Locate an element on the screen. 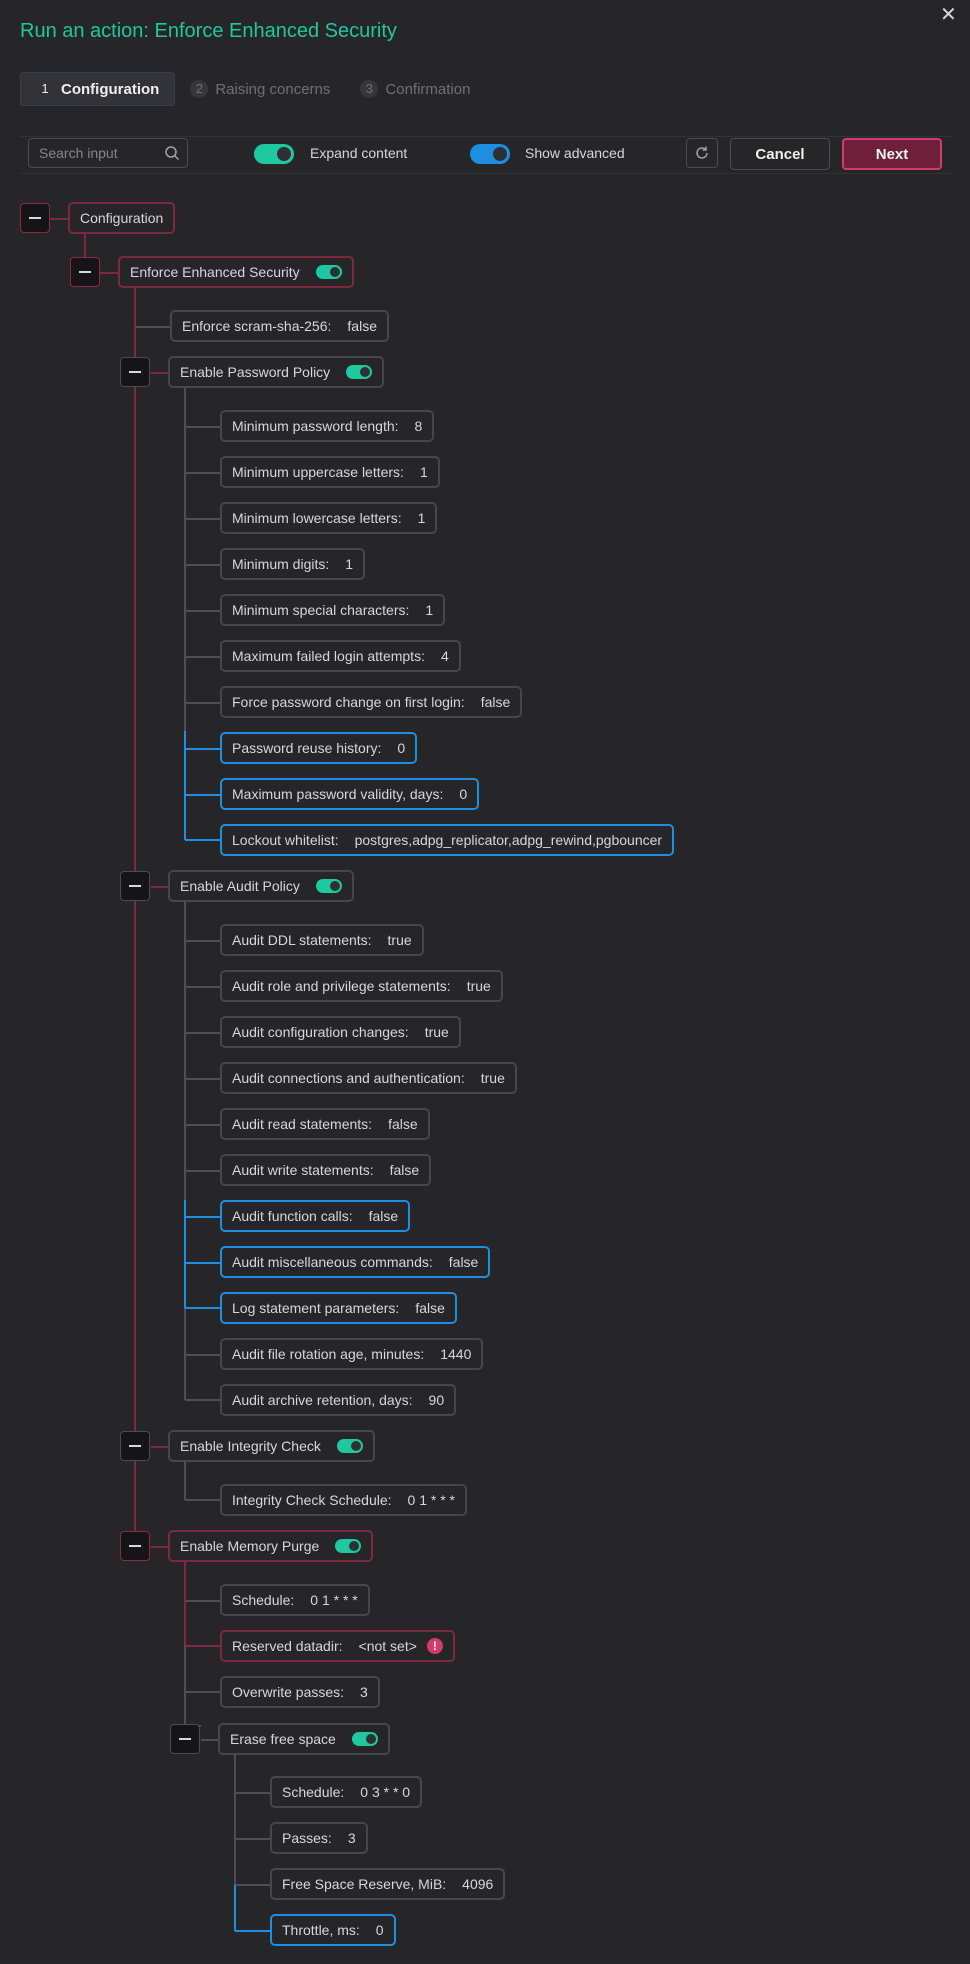 The image size is (970, 1964). field-value: 4 is located at coordinates (444, 656).